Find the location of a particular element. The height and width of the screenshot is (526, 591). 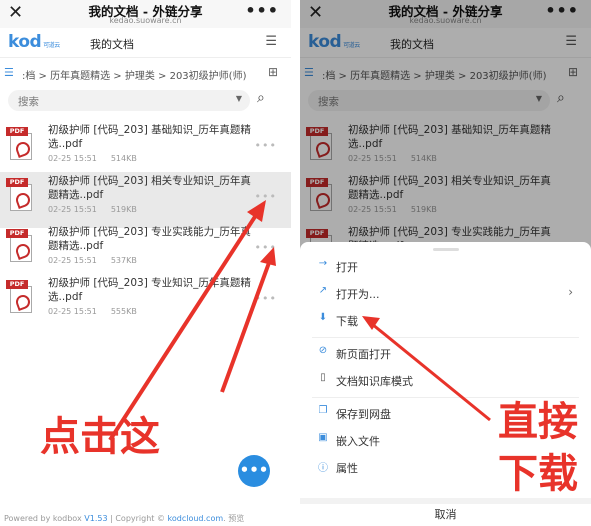

divider is located at coordinates (295, 263).